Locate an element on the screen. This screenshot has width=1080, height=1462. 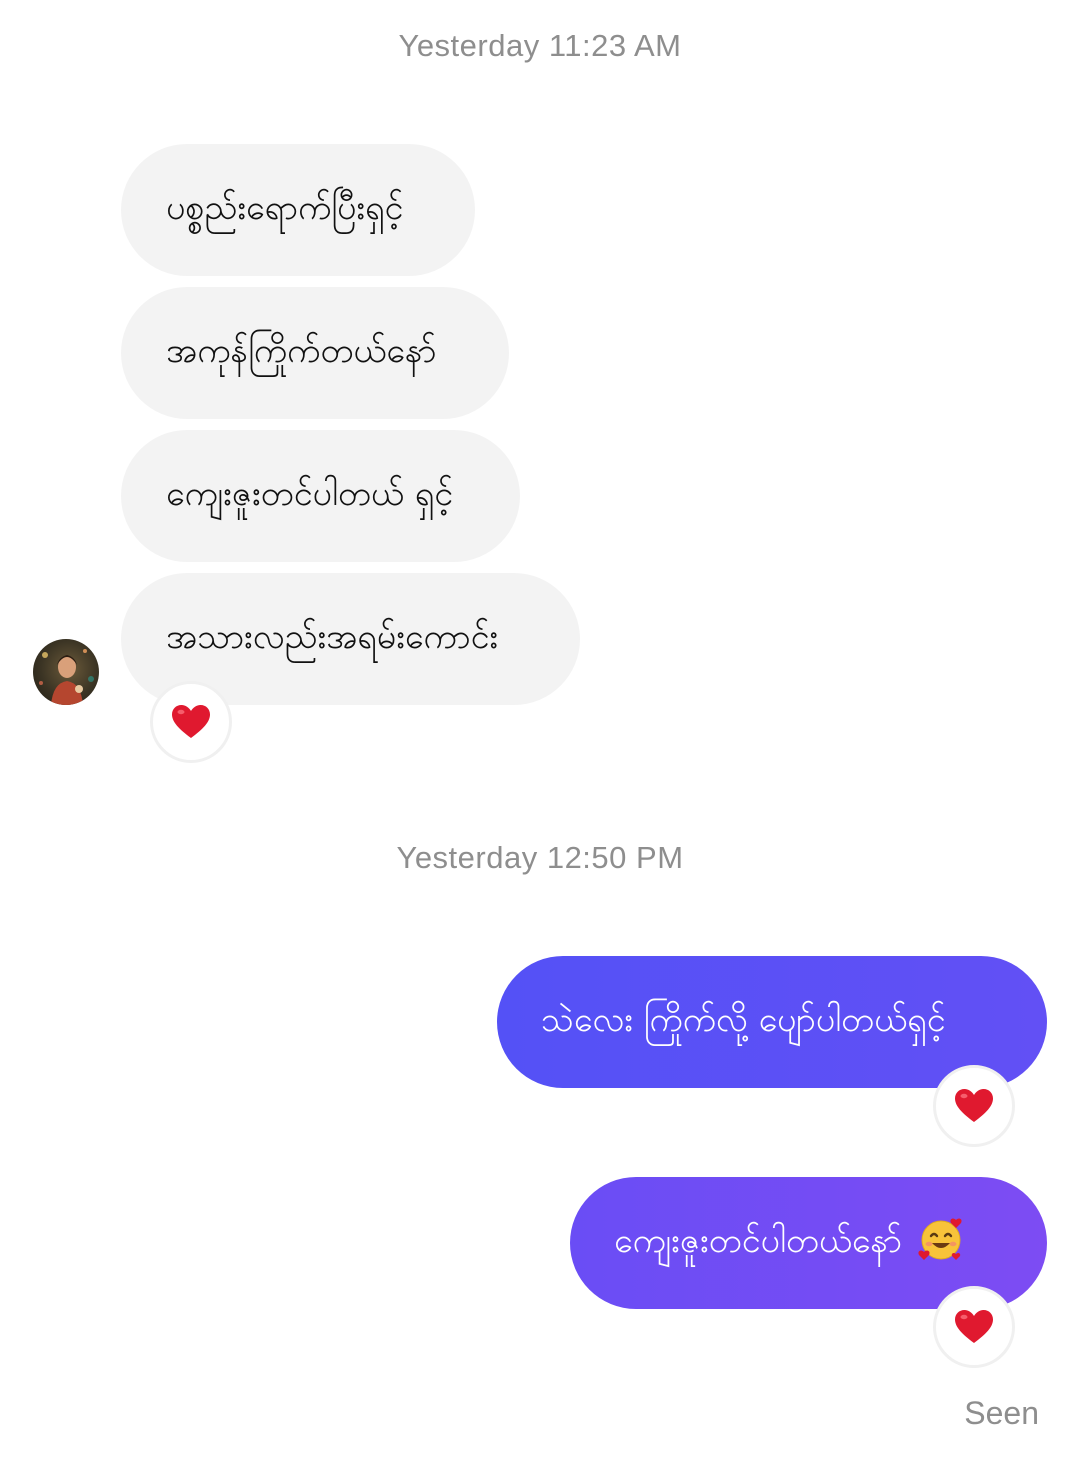
avatar is located at coordinates (66, 672).